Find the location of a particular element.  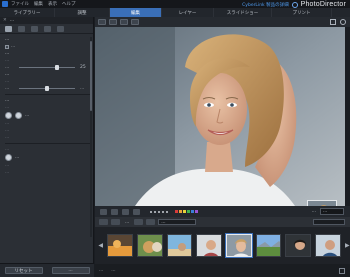

divider is located at coordinates (47, 94).